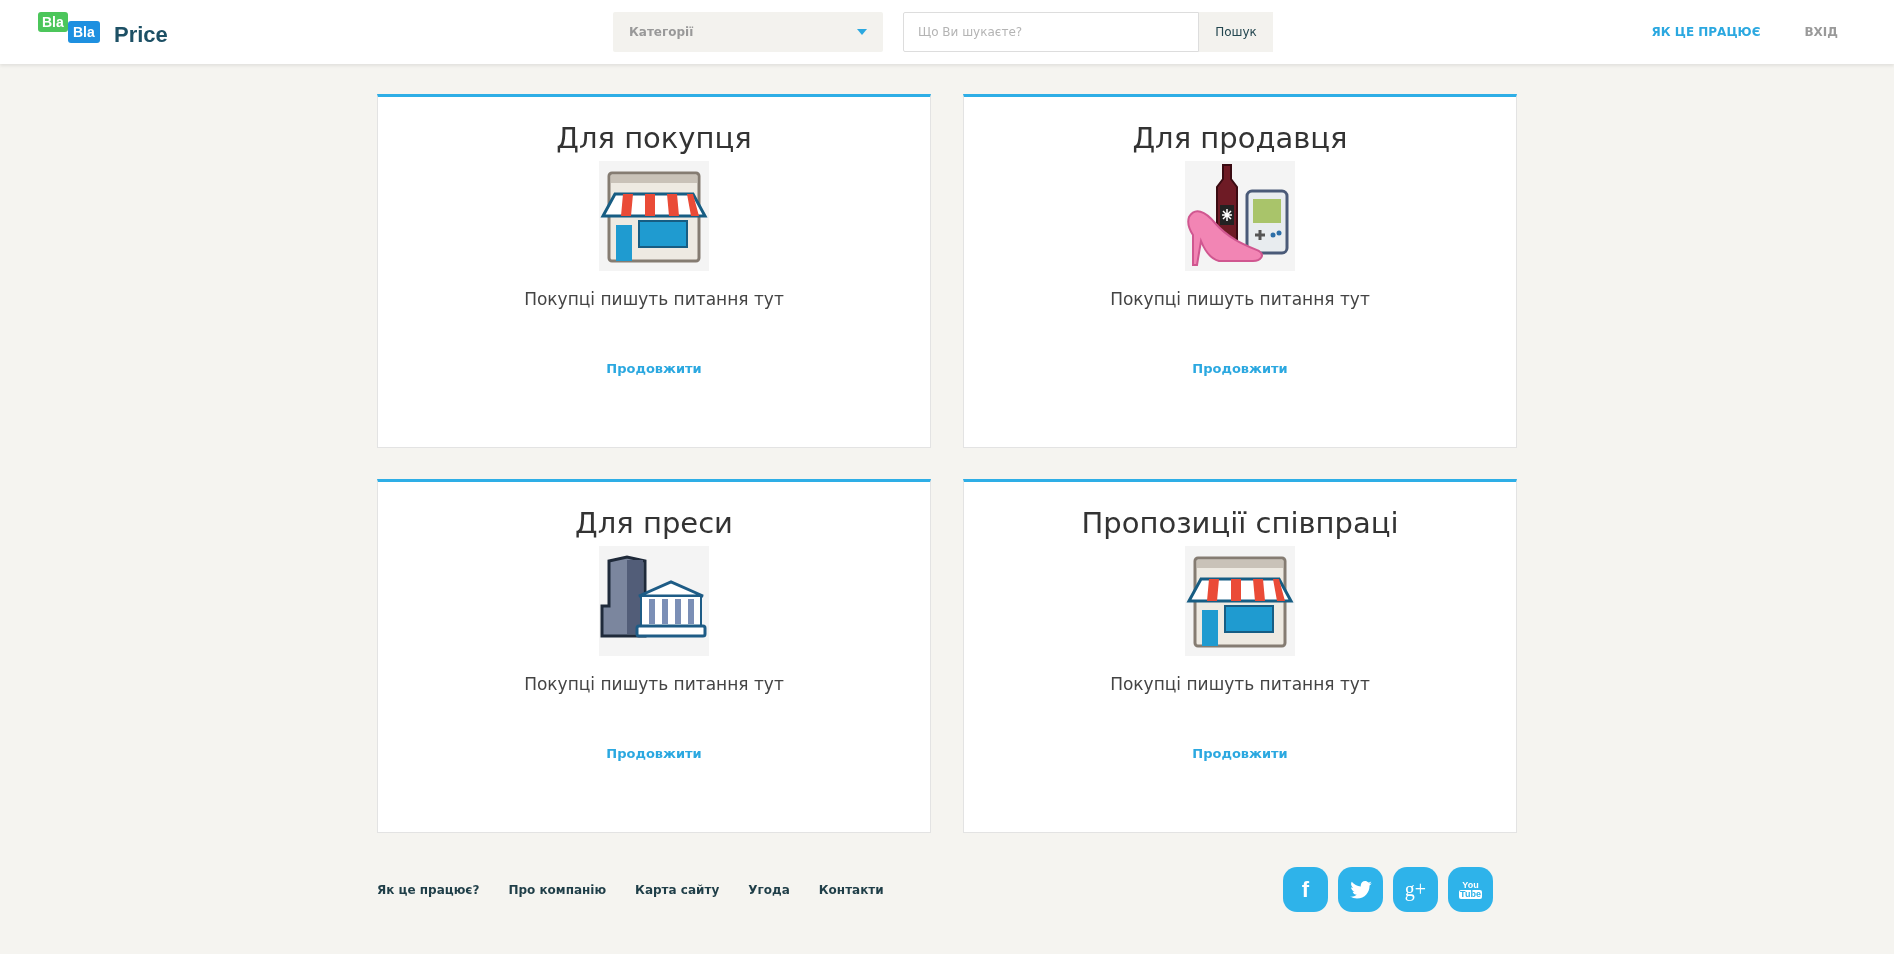  I want to click on twitter-button, so click(1360, 889).